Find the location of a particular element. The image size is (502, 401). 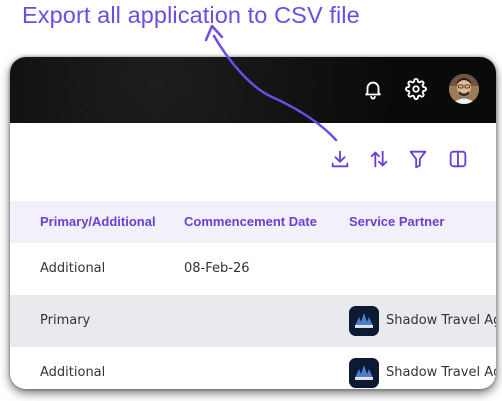

annotation-label: Export all application to CSV file is located at coordinates (191, 15).